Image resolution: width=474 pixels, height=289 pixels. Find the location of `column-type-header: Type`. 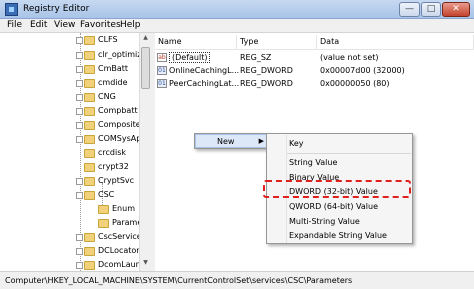

column-type-header: Type is located at coordinates (277, 42).